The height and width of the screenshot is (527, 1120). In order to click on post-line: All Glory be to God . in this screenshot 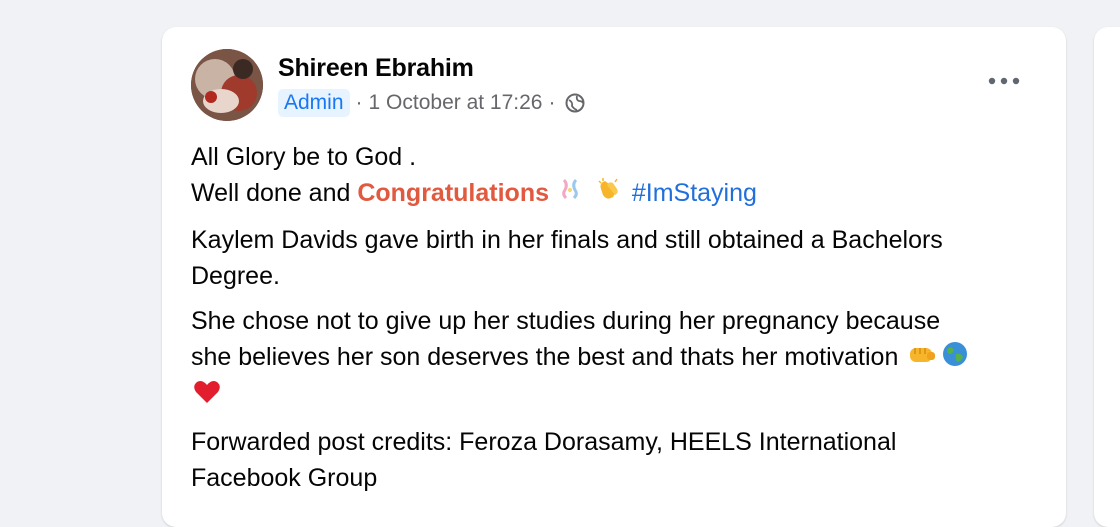, I will do `click(304, 157)`.